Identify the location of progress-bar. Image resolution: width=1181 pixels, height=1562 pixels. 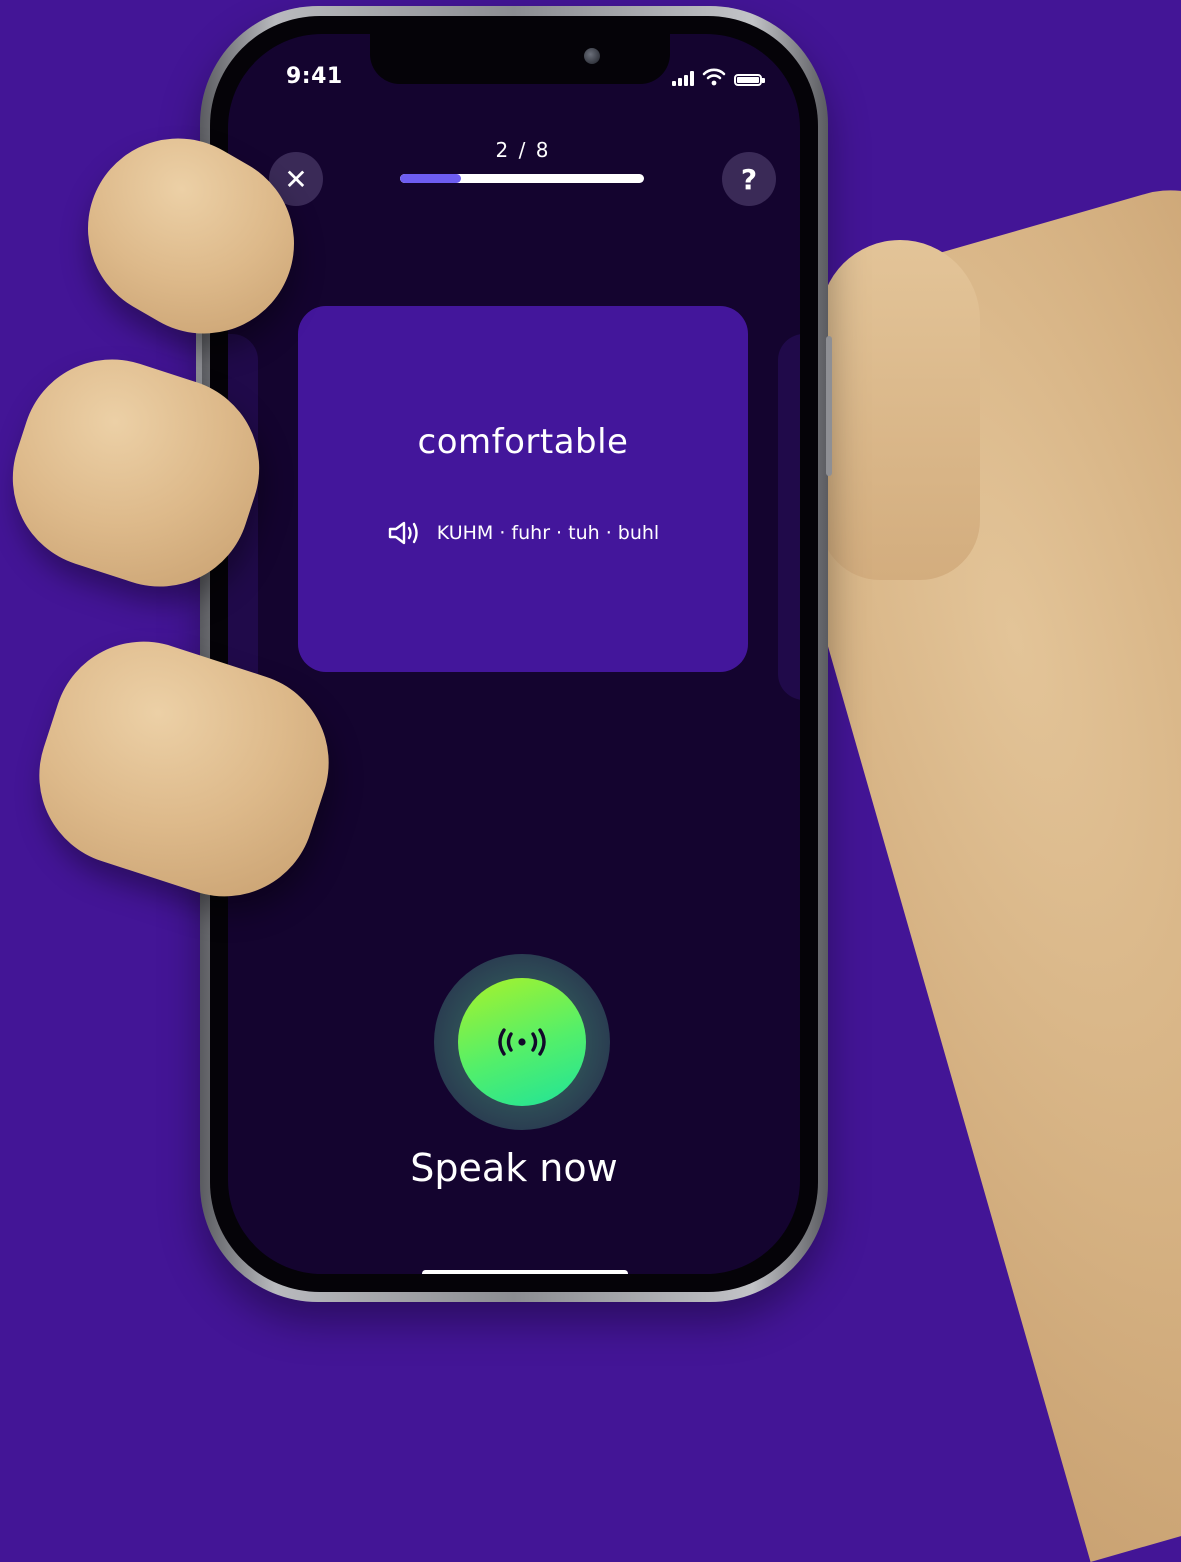
(522, 178).